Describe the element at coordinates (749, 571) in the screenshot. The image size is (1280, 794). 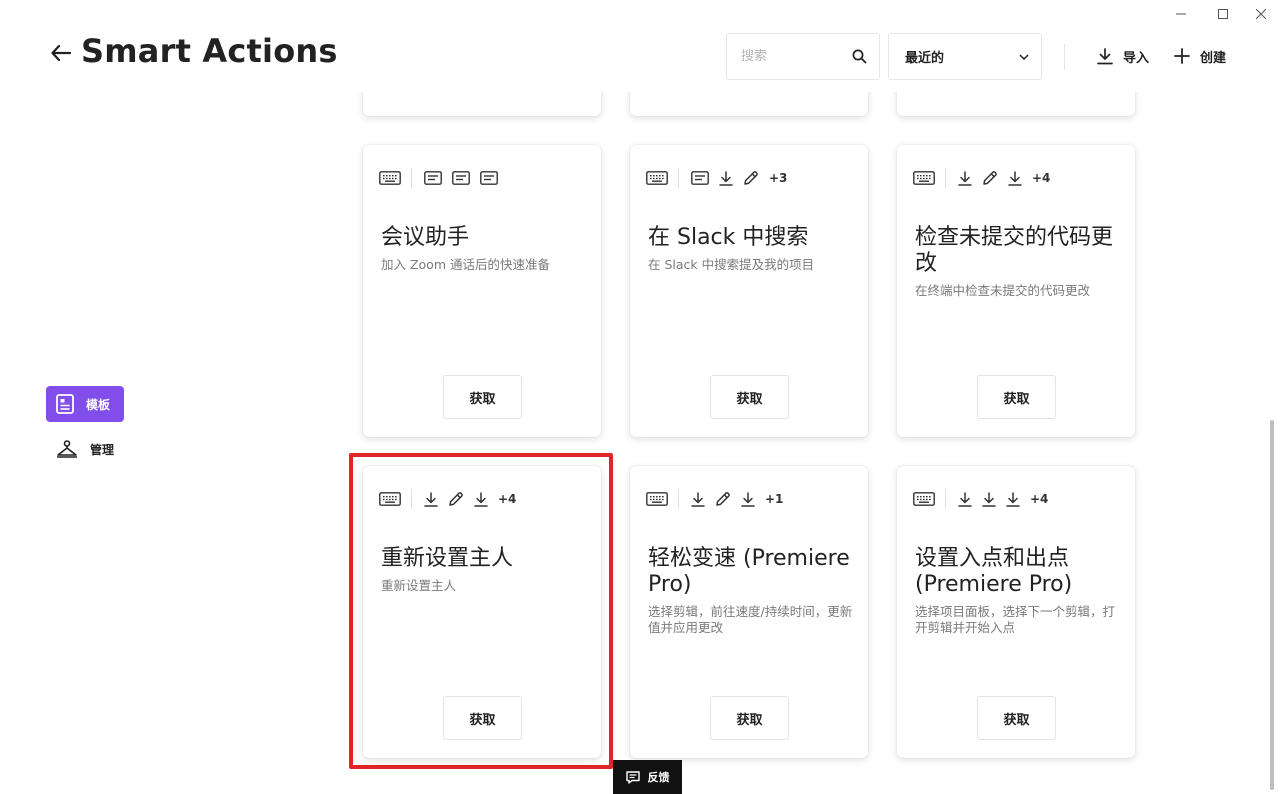
I see `card-title: 轻松变速 (Premiere Pro)` at that location.